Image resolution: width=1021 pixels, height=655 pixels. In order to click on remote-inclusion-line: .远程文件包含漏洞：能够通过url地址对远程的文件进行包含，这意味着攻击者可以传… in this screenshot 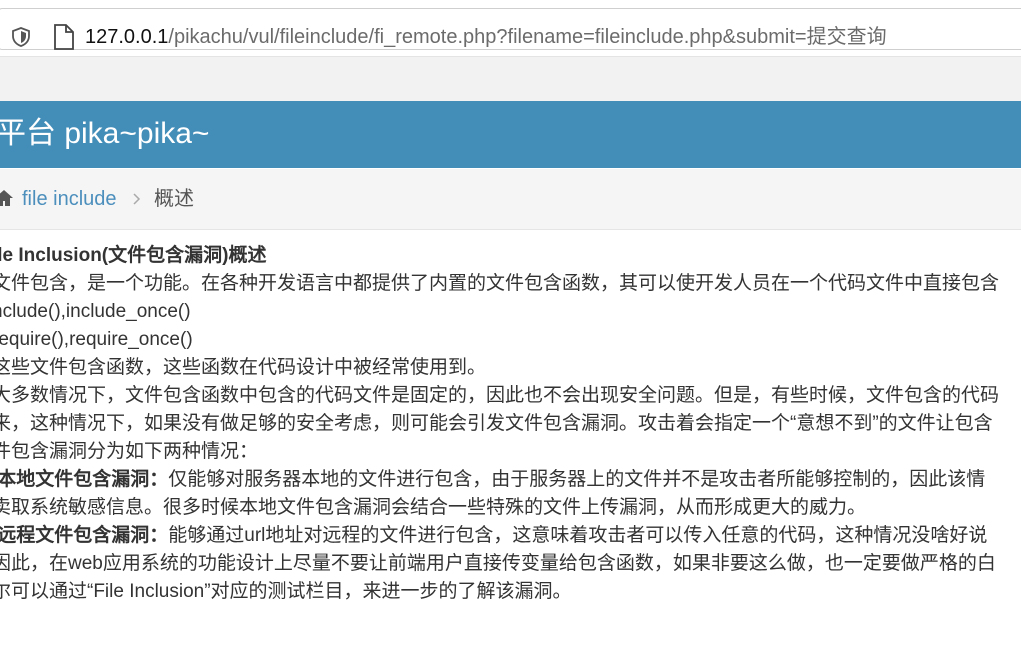, I will do `click(510, 536)`.